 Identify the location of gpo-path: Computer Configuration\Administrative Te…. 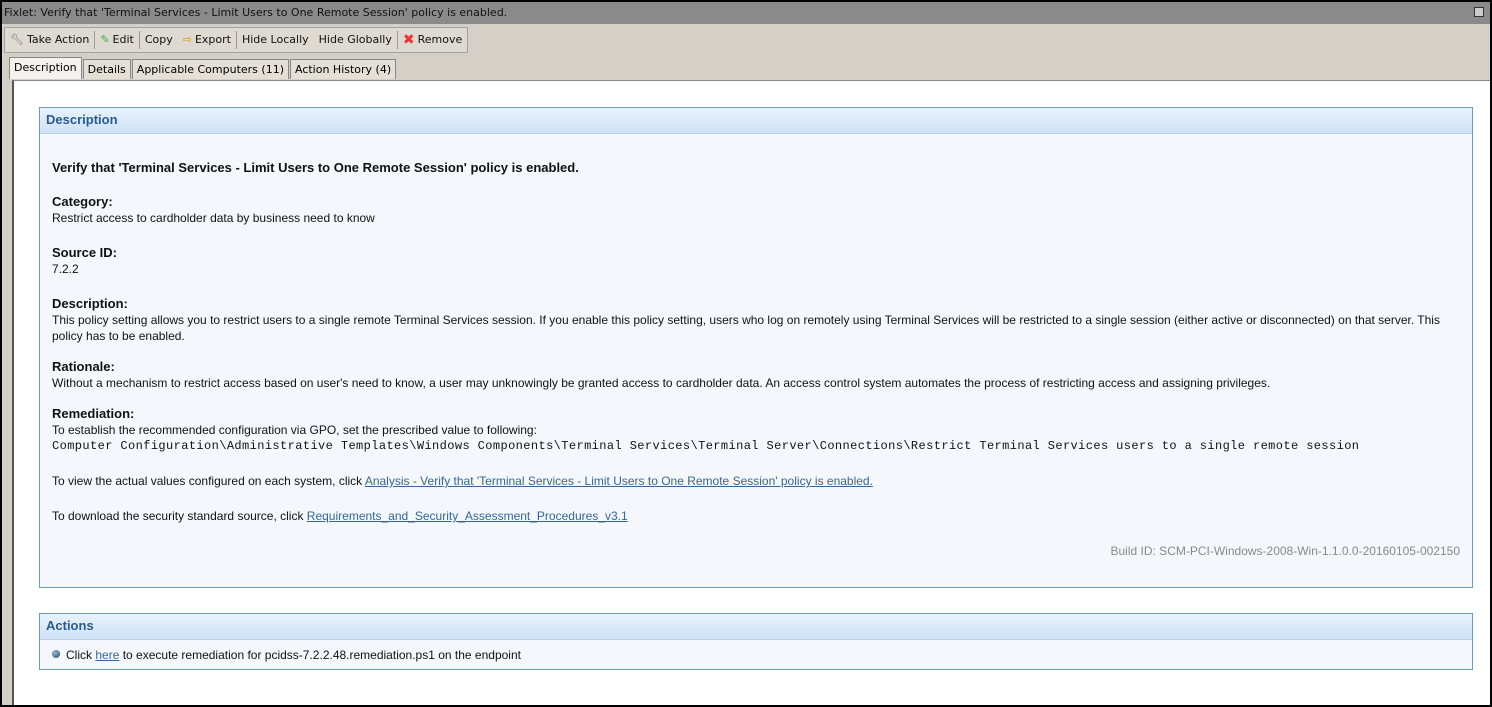
(706, 446).